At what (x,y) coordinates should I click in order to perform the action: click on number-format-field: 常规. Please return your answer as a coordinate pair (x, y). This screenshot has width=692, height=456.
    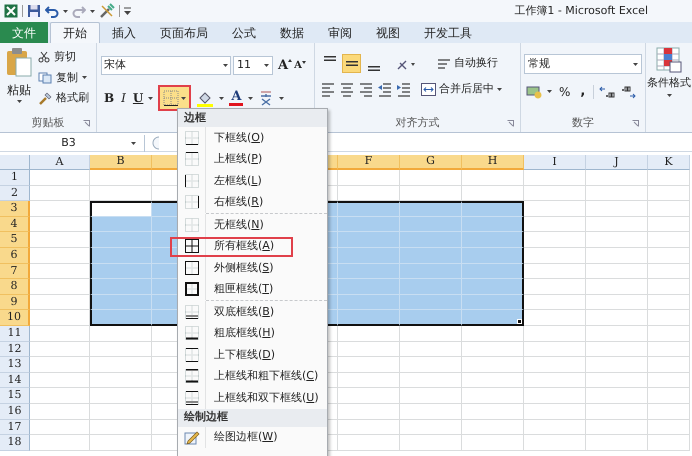
    Looking at the image, I should click on (583, 64).